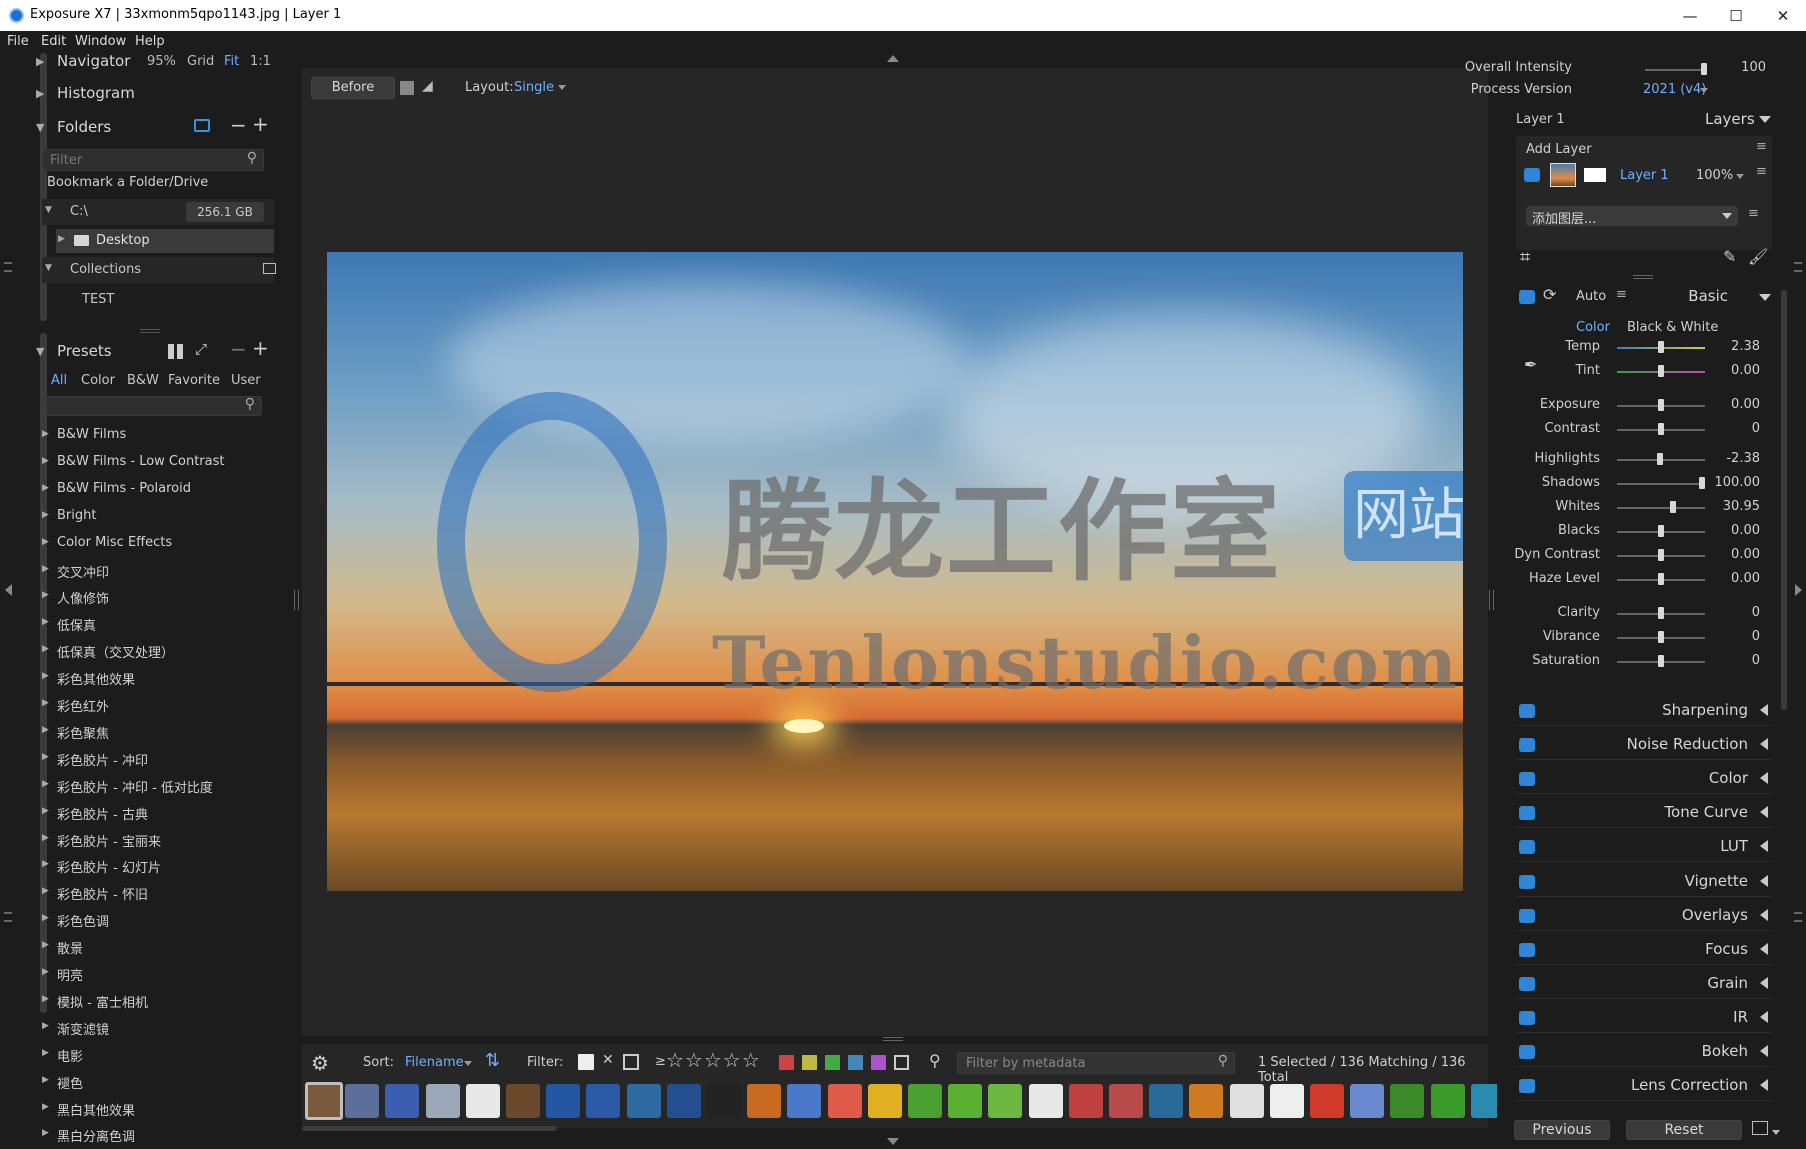  I want to click on preset-item: ▶ 彩色胶片 - 古典, so click(151, 813).